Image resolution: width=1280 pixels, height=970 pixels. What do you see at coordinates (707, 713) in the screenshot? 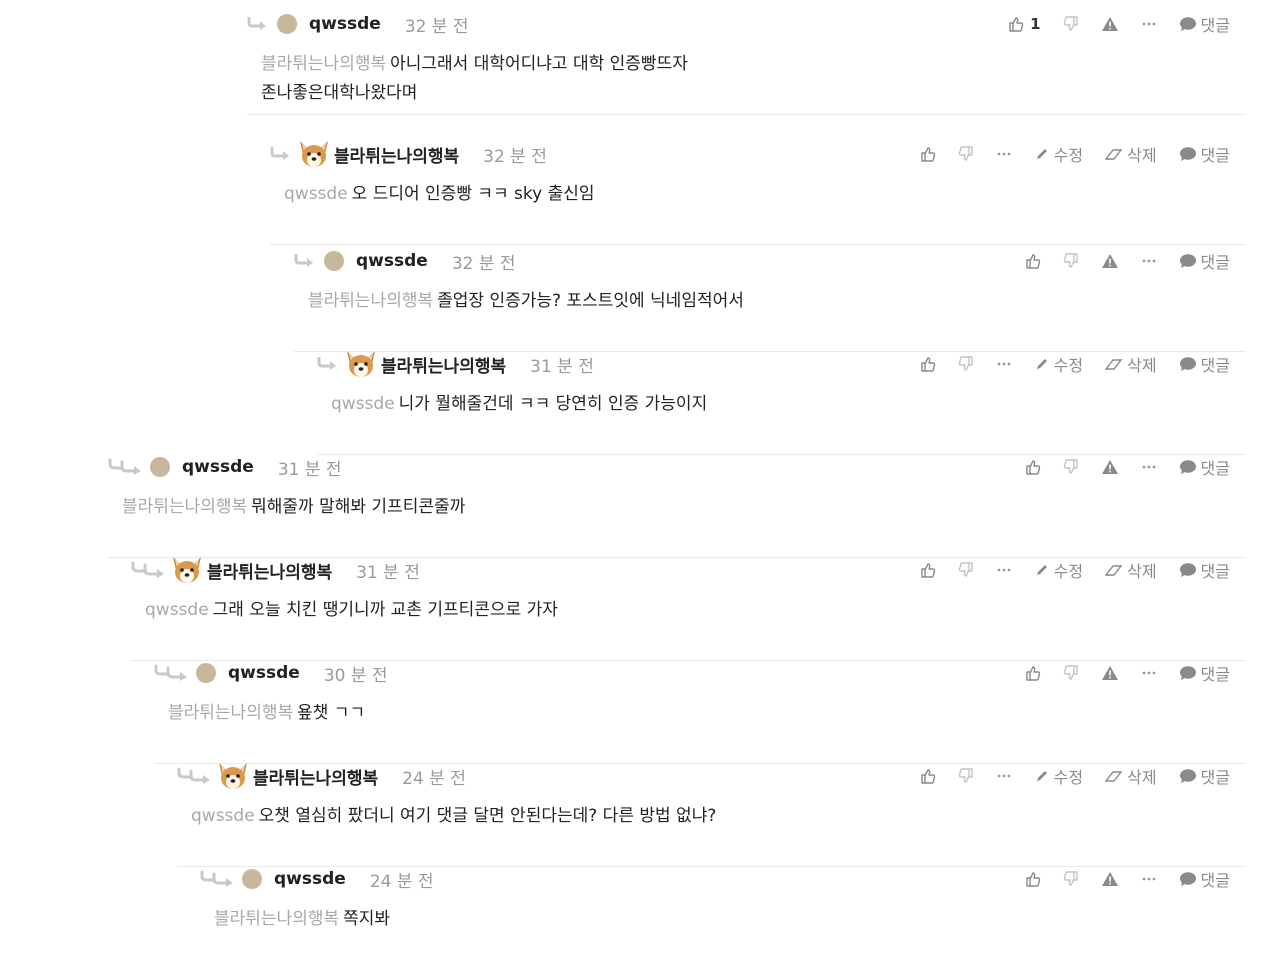
I see `comment-body: 블라튀는나의행복 욮챗 ㄱㄱ` at bounding box center [707, 713].